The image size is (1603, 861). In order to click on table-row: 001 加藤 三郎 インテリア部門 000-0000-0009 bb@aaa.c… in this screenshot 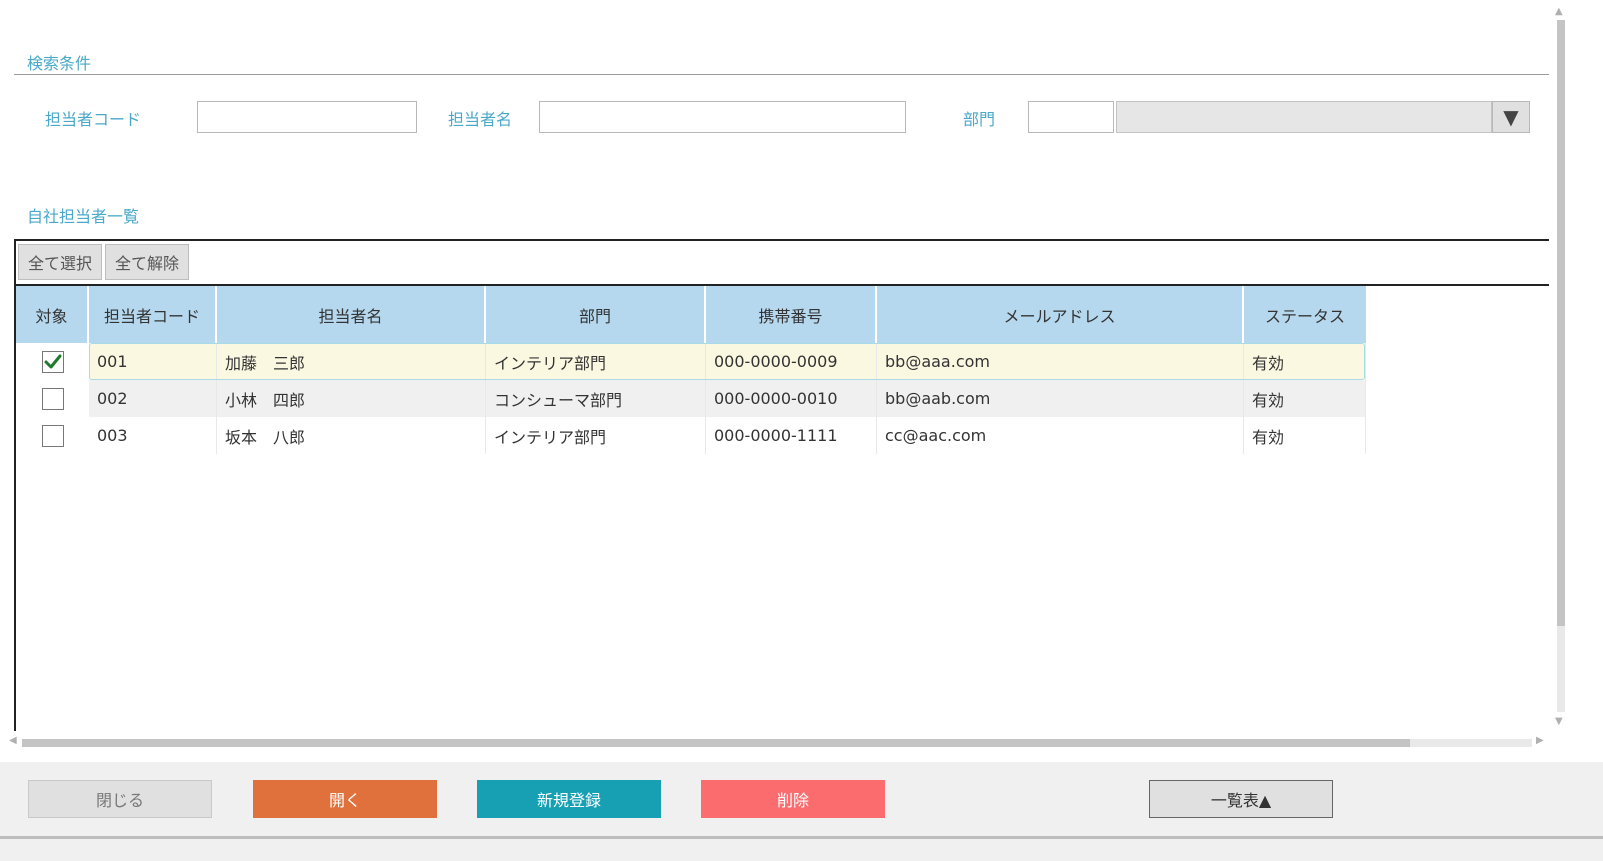, I will do `click(691, 361)`.